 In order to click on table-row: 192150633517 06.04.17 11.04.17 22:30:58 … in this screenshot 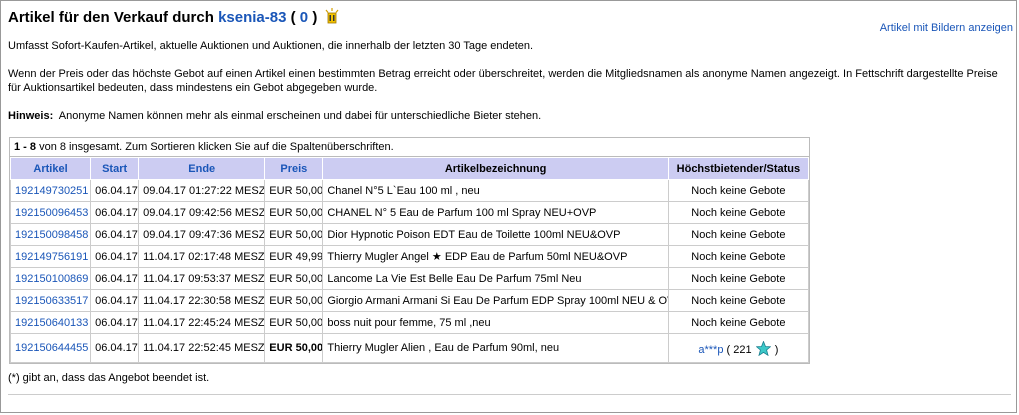, I will do `click(409, 300)`.